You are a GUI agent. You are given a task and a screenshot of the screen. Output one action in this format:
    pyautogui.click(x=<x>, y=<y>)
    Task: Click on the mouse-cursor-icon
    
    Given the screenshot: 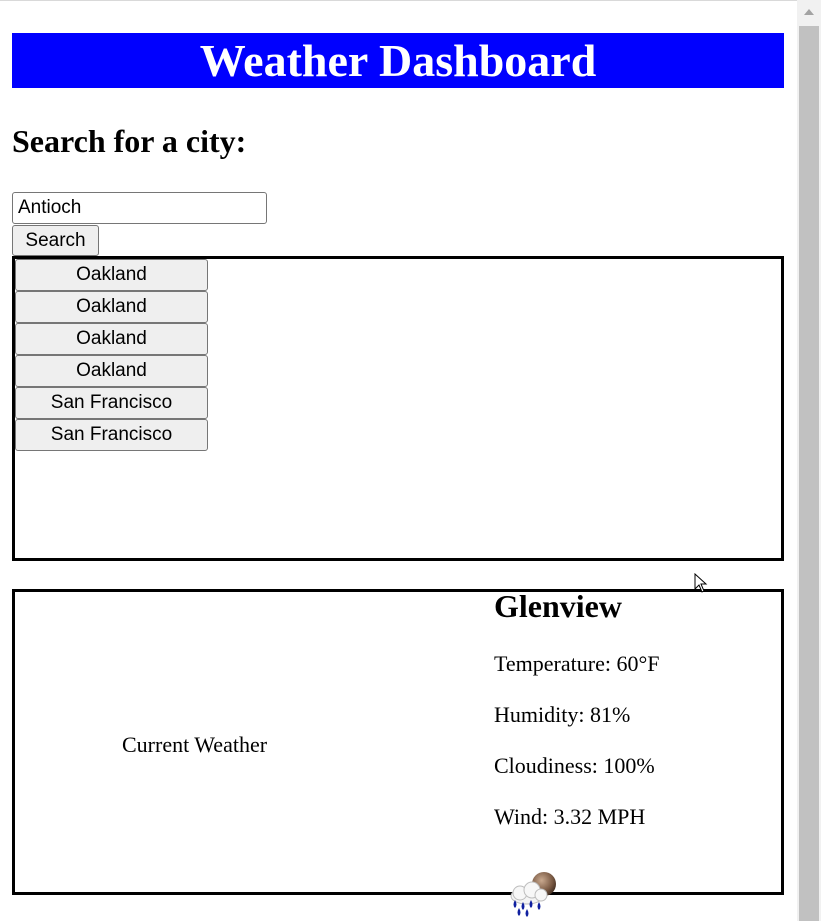 What is the action you would take?
    pyautogui.click(x=701, y=583)
    